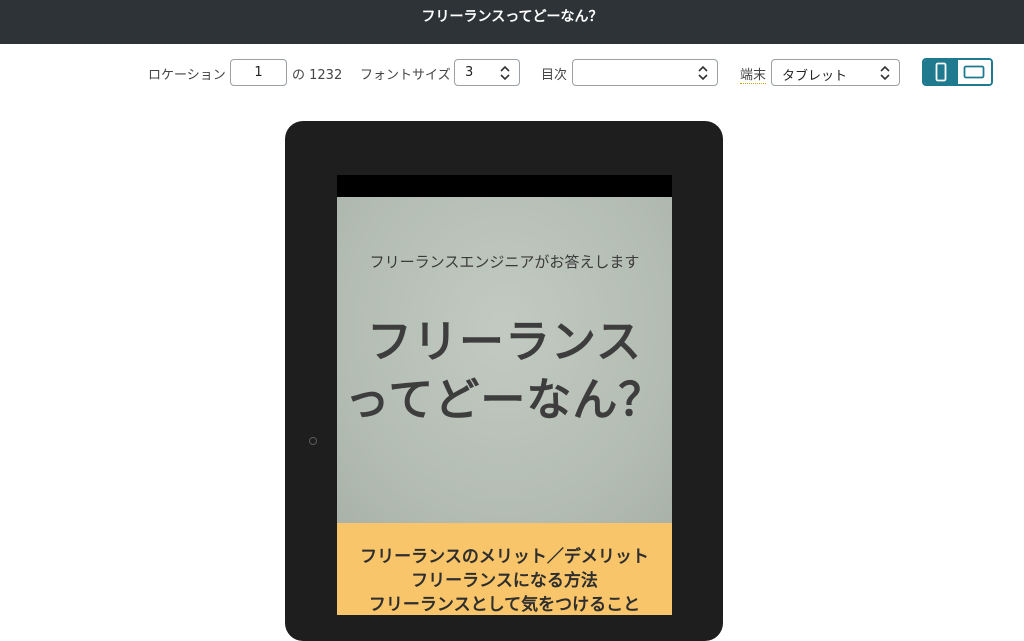 The image size is (1024, 641). What do you see at coordinates (504, 262) in the screenshot?
I see `book-subtitle: フリーランスエンジニアがお答えします` at bounding box center [504, 262].